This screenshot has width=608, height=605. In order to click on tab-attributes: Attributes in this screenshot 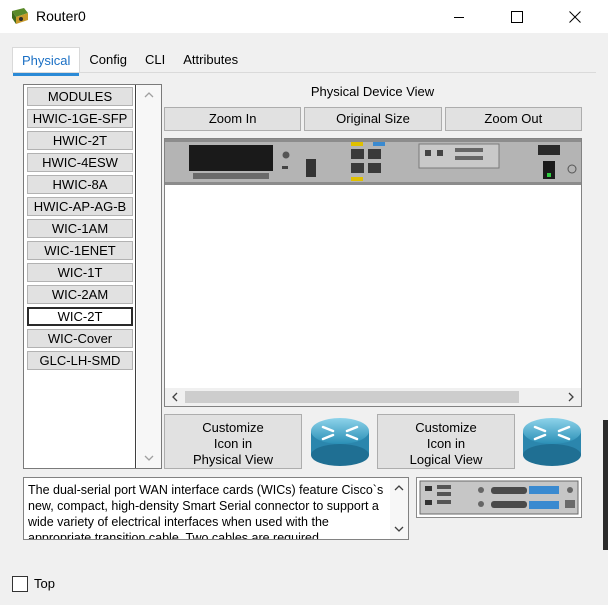, I will do `click(210, 60)`.